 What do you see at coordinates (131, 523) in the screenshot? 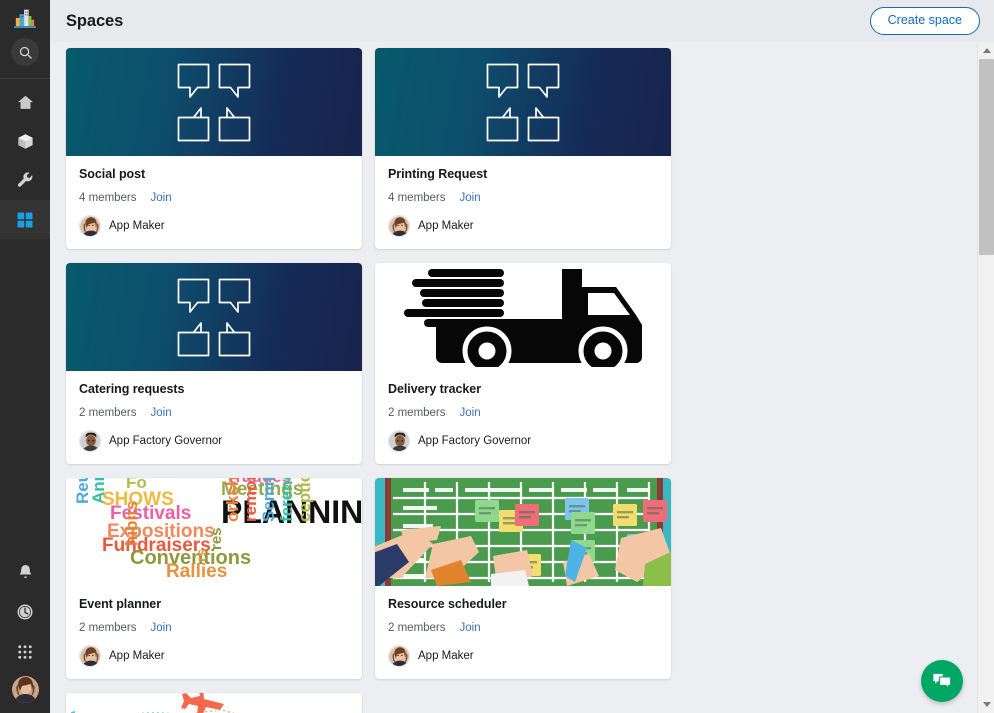
I see `wordcloud-word: hibits` at bounding box center [131, 523].